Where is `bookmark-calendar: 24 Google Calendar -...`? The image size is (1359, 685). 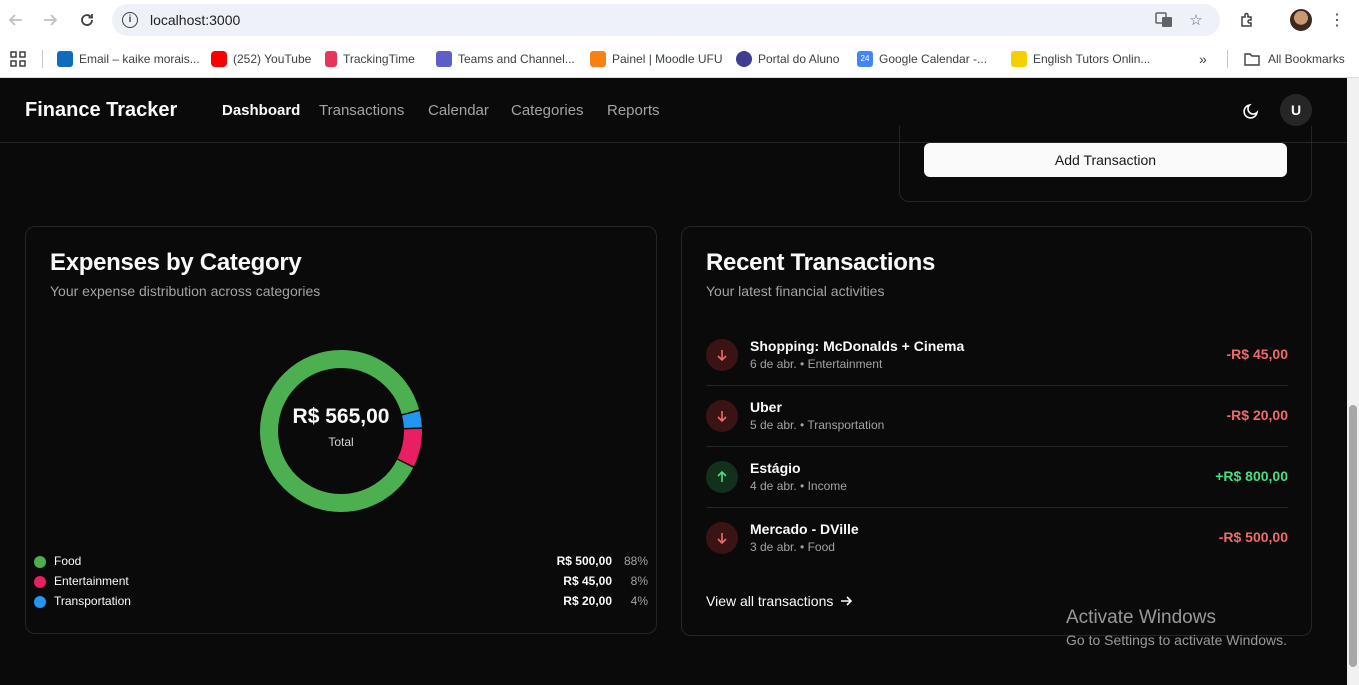 bookmark-calendar: 24 Google Calendar -... is located at coordinates (922, 59).